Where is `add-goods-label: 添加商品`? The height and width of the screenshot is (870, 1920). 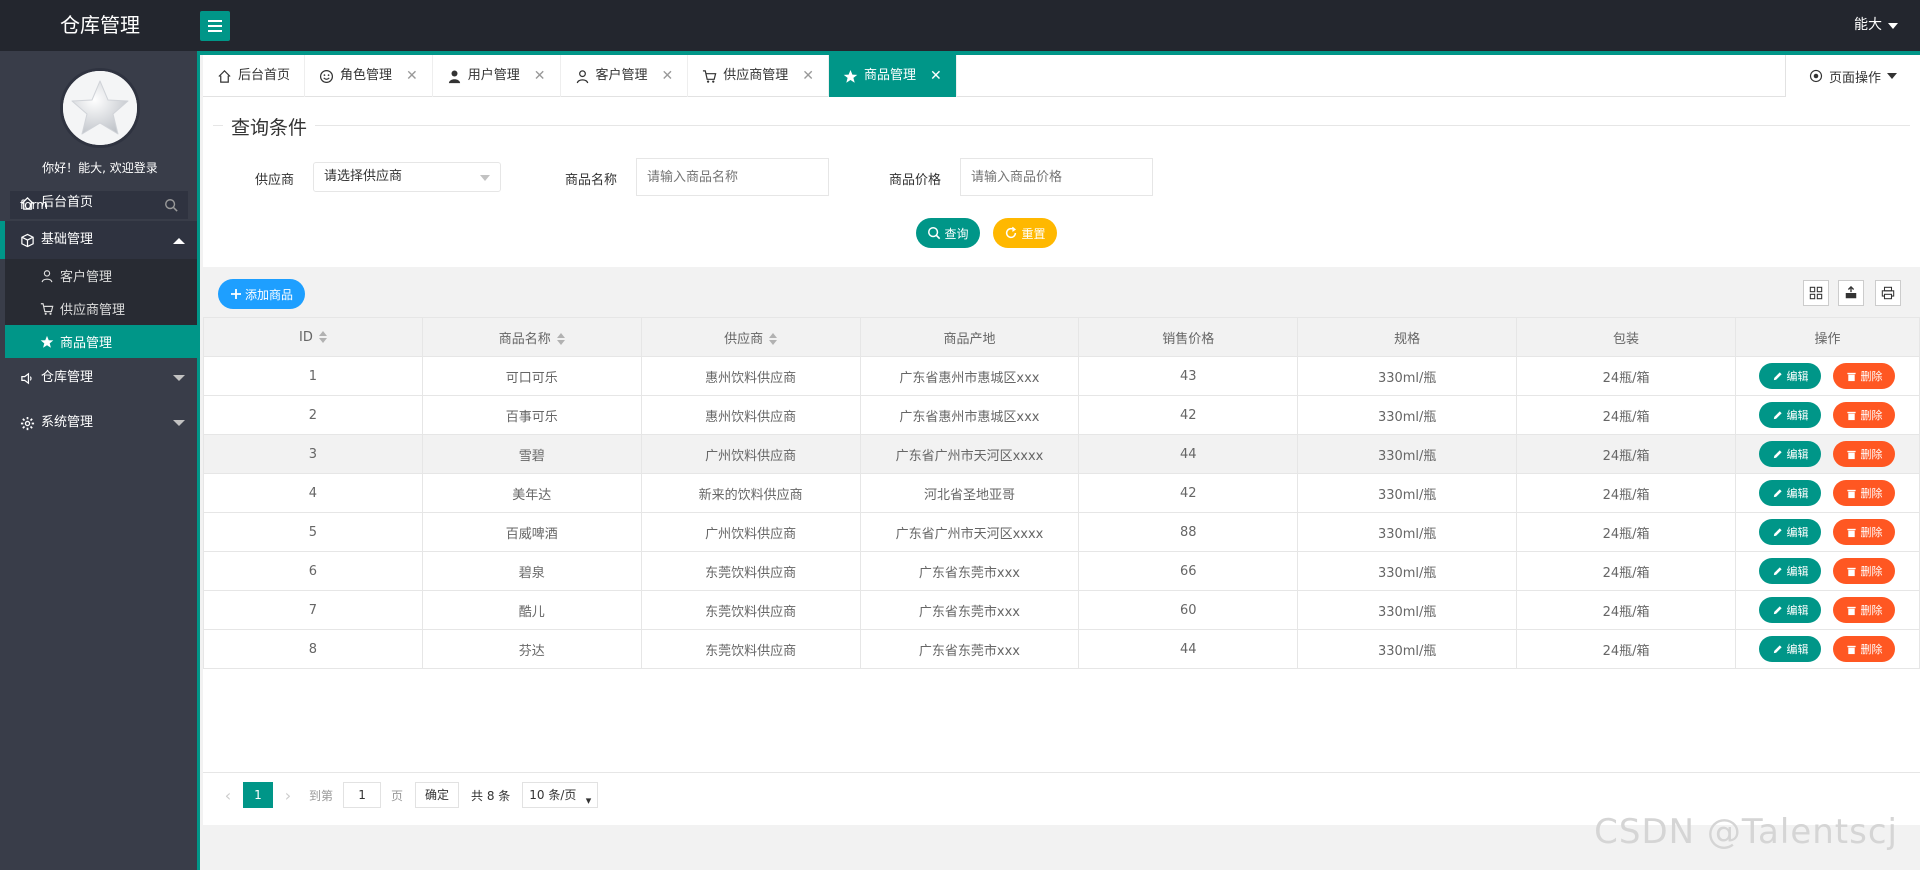
add-goods-label: 添加商品 is located at coordinates (268, 294).